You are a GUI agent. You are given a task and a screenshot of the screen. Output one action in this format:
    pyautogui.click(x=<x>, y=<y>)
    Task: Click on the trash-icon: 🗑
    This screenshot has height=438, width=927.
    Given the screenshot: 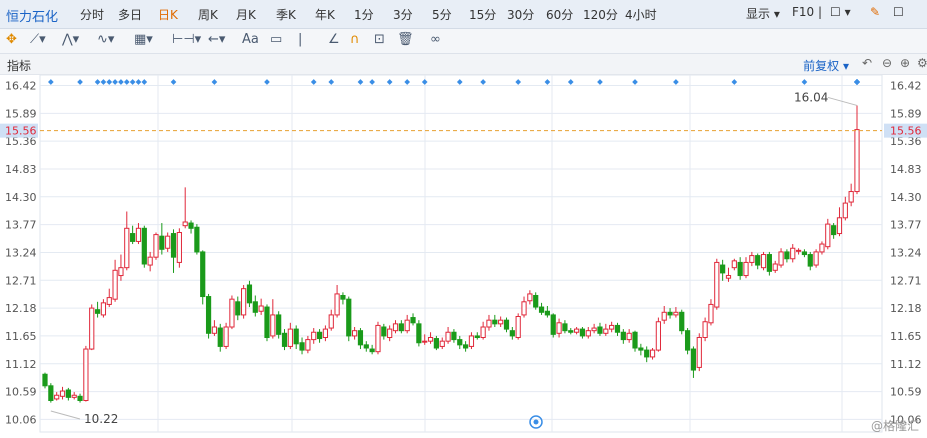 What is the action you would take?
    pyautogui.click(x=405, y=39)
    